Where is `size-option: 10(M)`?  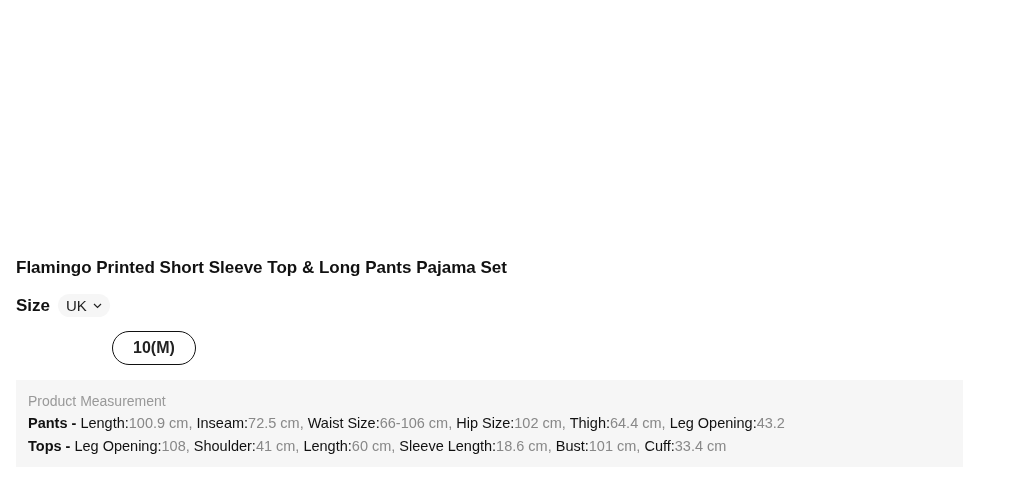 size-option: 10(M) is located at coordinates (154, 348).